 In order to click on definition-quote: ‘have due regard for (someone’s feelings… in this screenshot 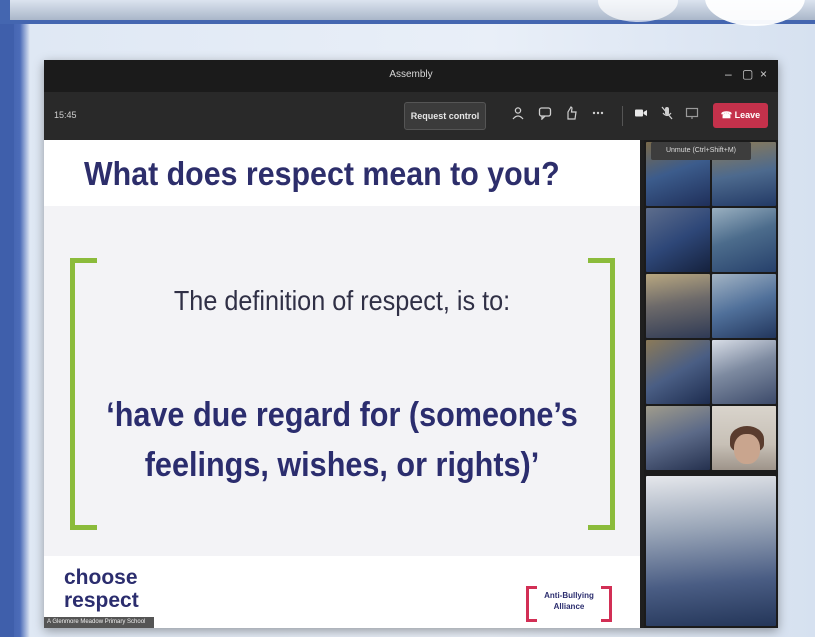, I will do `click(342, 440)`.